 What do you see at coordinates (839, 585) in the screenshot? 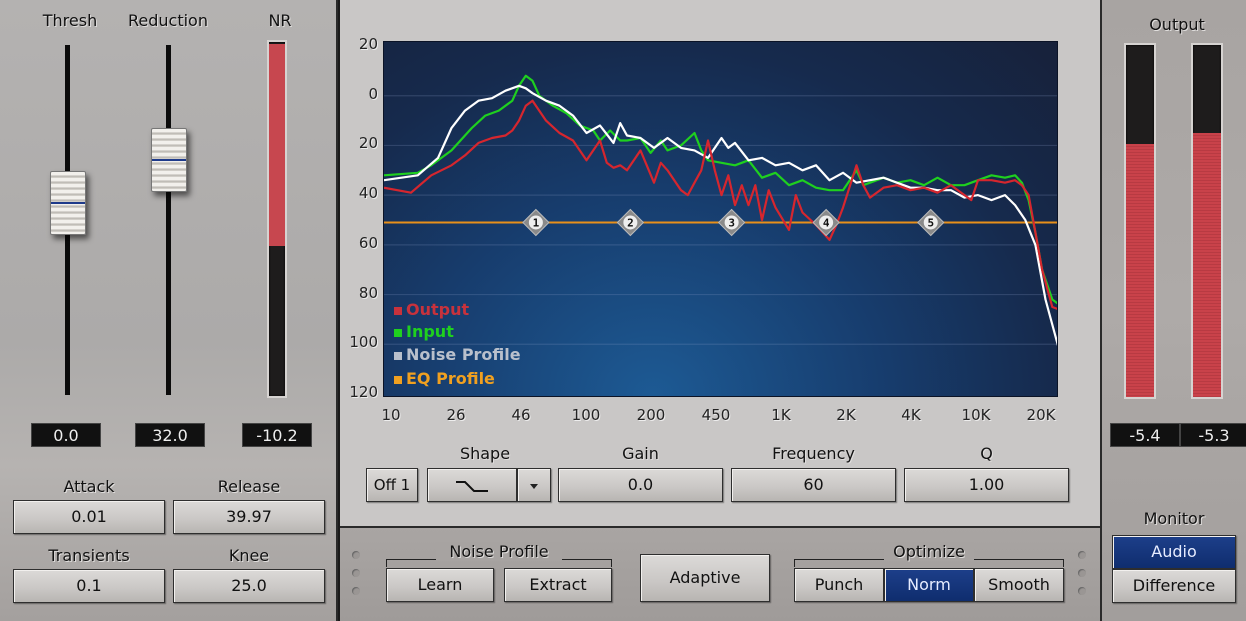
I see `optimize-punch-button: Punch` at bounding box center [839, 585].